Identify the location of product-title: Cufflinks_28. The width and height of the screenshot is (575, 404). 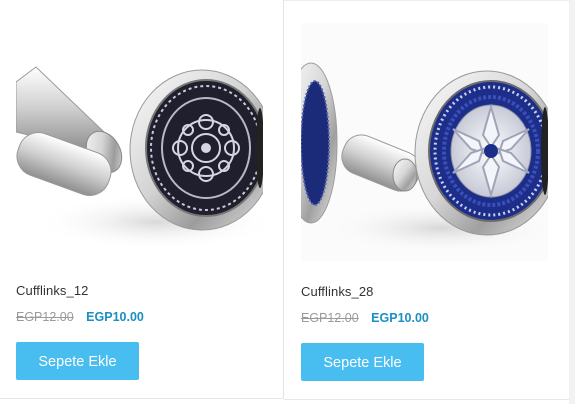
(337, 291).